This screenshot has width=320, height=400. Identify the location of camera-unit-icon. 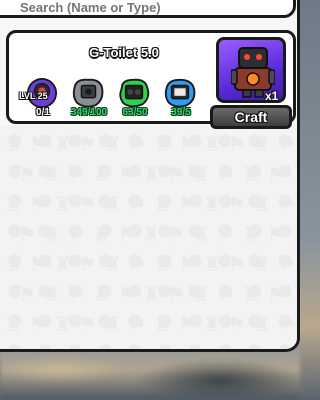
(88, 93).